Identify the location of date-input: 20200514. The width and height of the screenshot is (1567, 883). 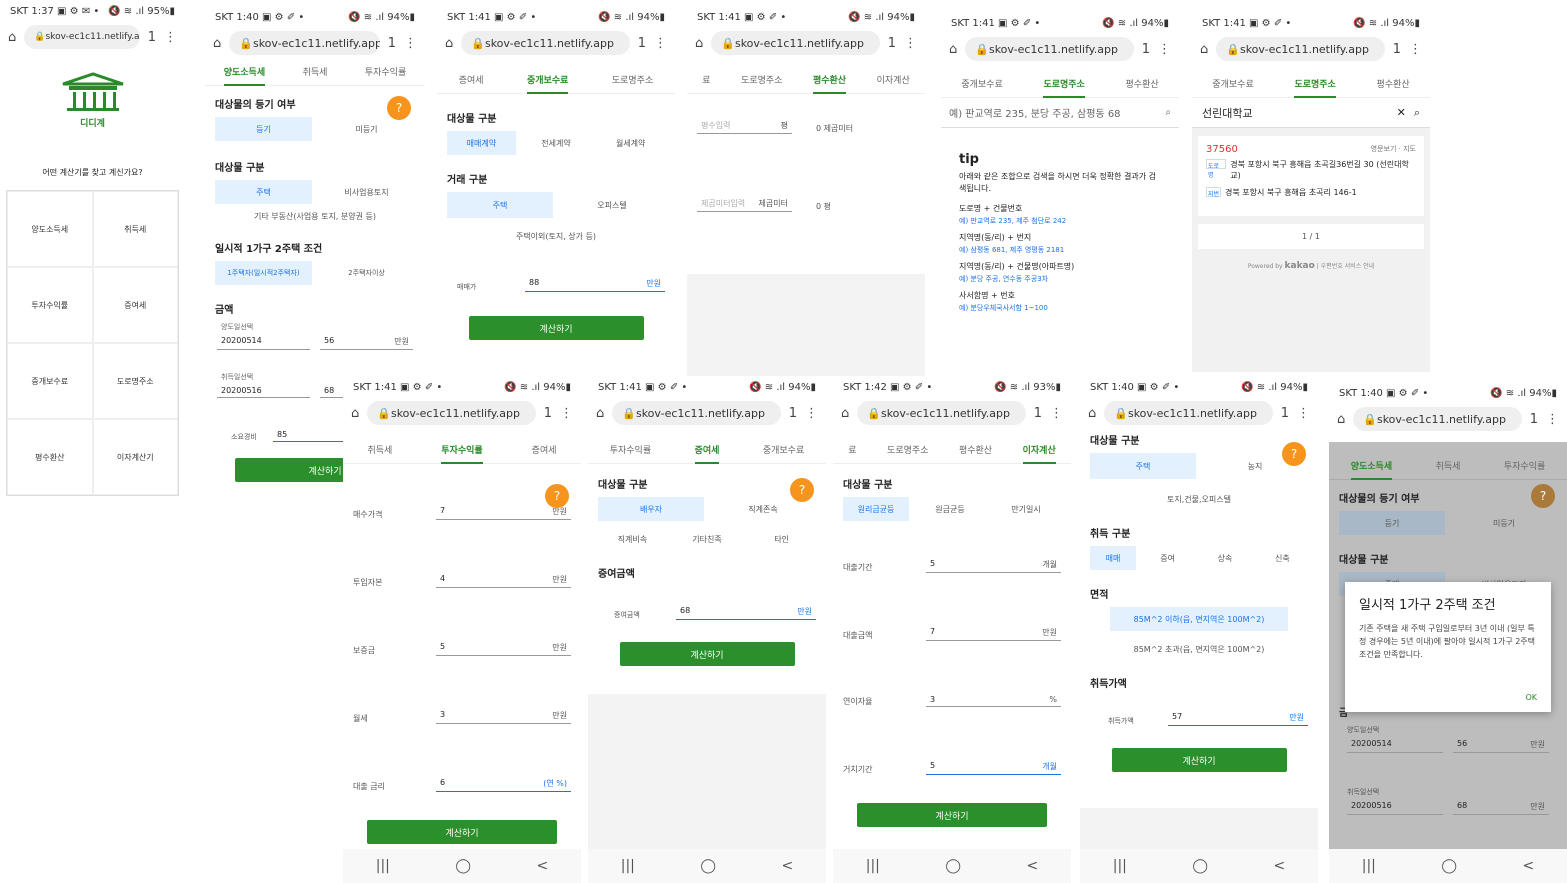
(1395, 745).